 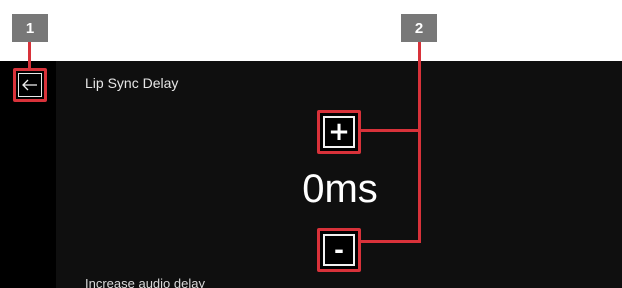 I want to click on plus-icon: +, so click(x=339, y=132).